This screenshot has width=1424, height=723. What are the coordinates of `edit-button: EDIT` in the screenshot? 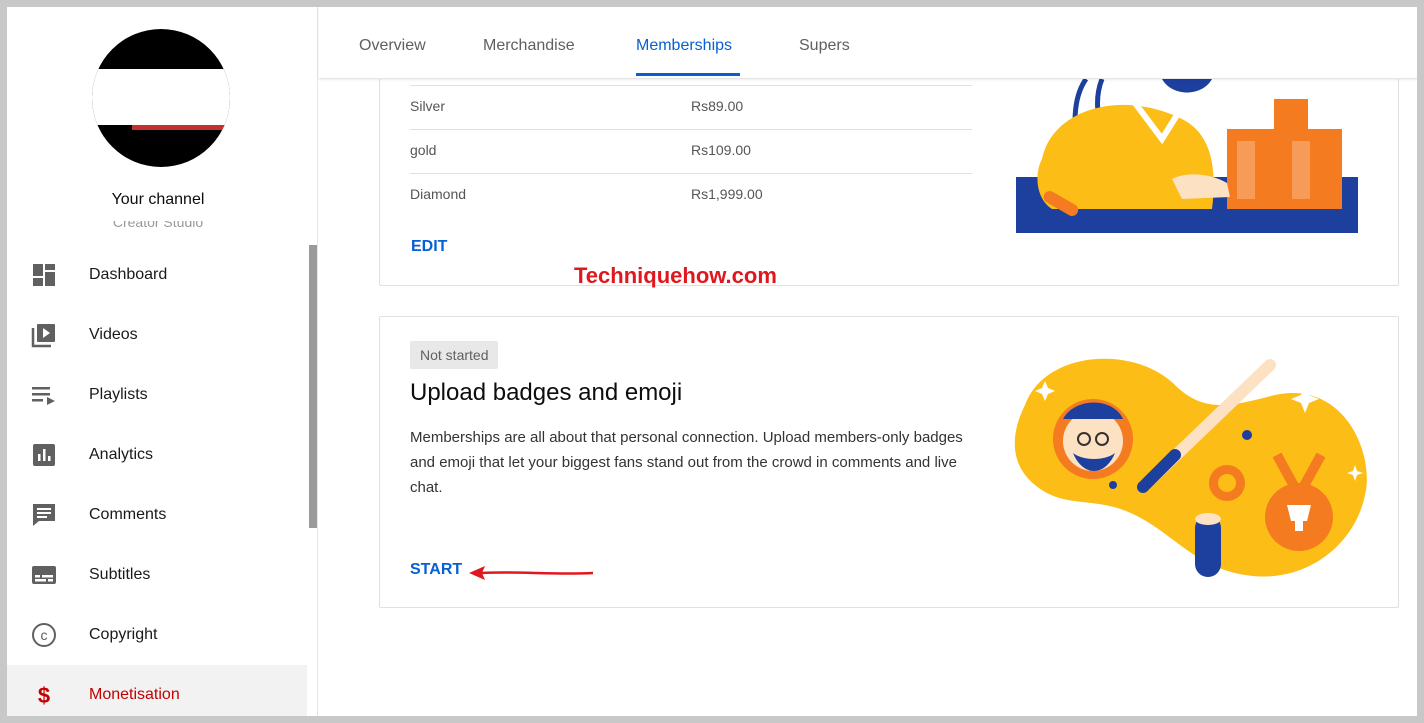 It's located at (429, 247).